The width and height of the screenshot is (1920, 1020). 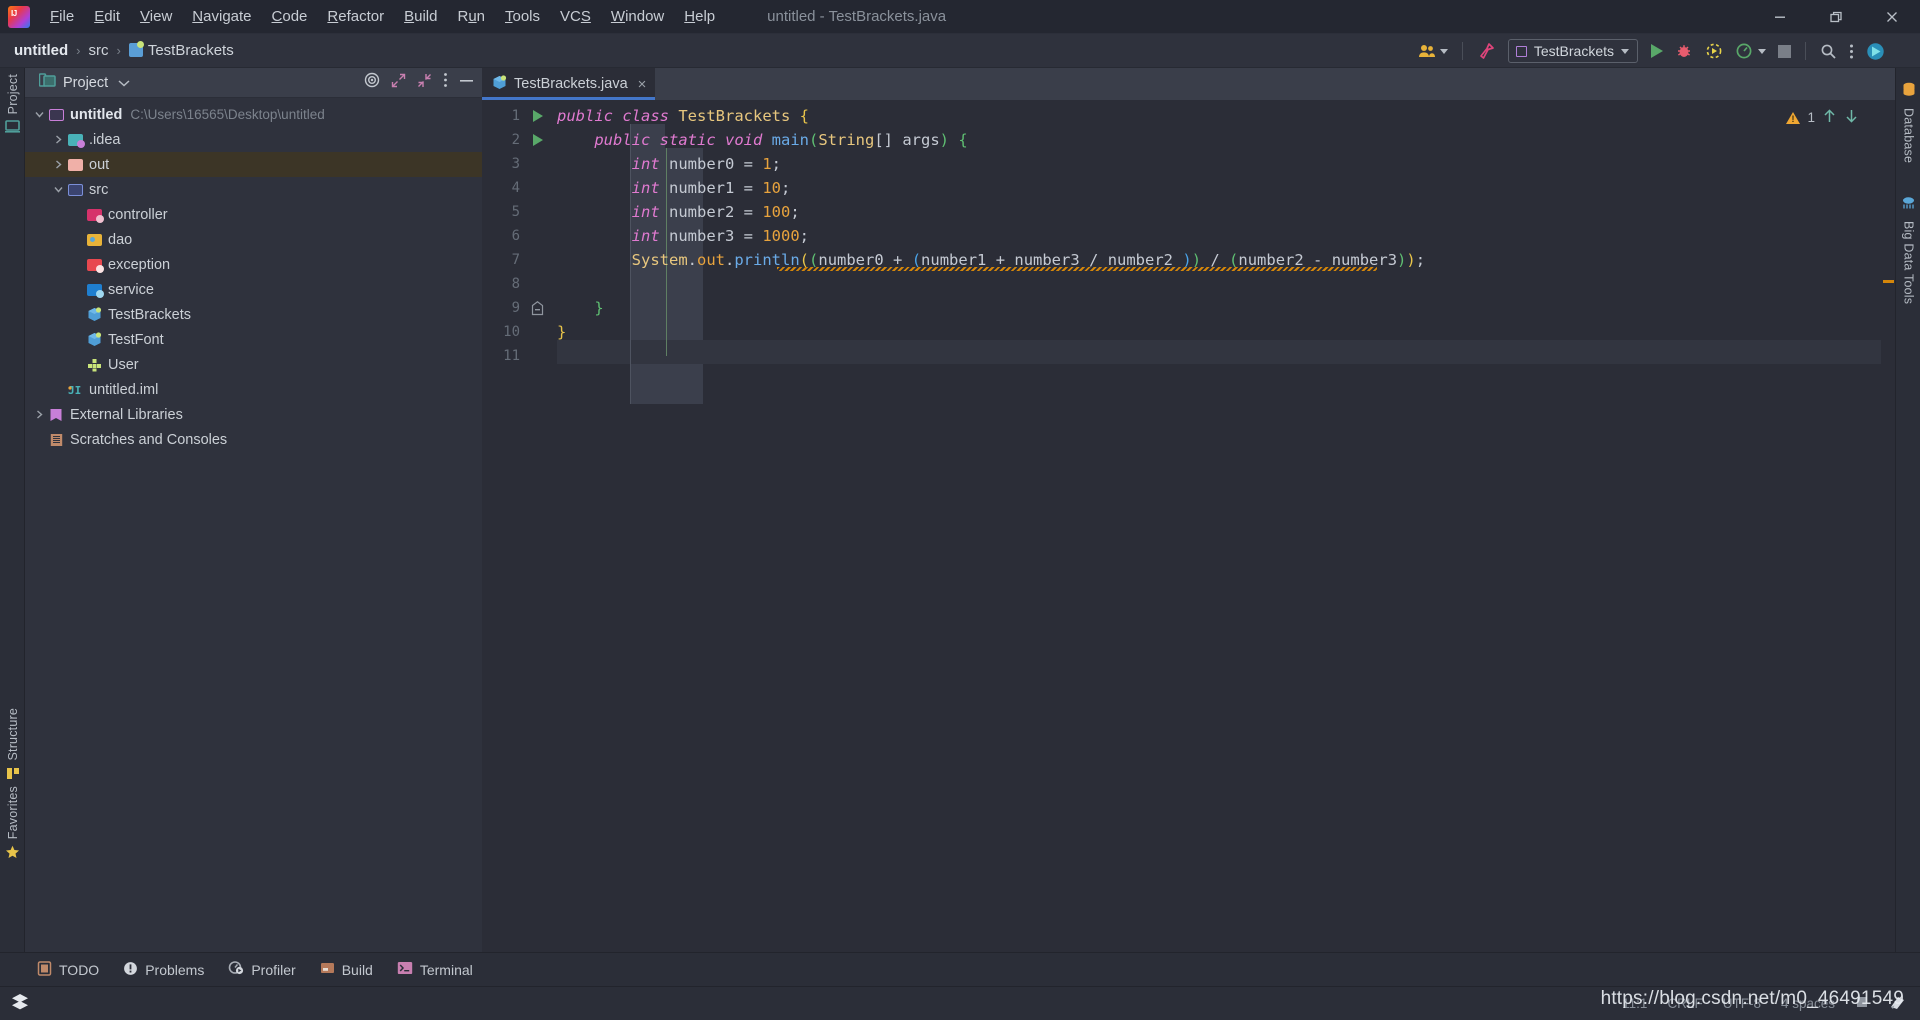 What do you see at coordinates (466, 83) in the screenshot?
I see `hide-tool-window-icon` at bounding box center [466, 83].